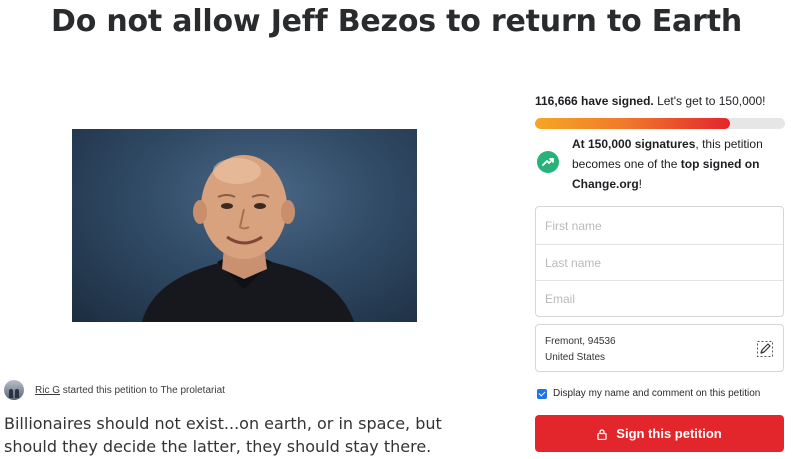 This screenshot has width=793, height=459. Describe the element at coordinates (548, 162) in the screenshot. I see `trending-up-icon` at that location.